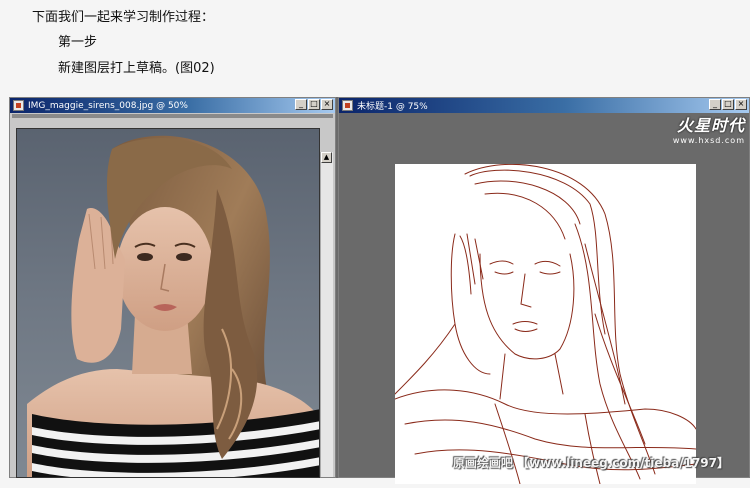 This screenshot has height=488, width=750. What do you see at coordinates (123, 17) in the screenshot?
I see `tutorial-line-1: 下面我们一起来学习制作过程：` at bounding box center [123, 17].